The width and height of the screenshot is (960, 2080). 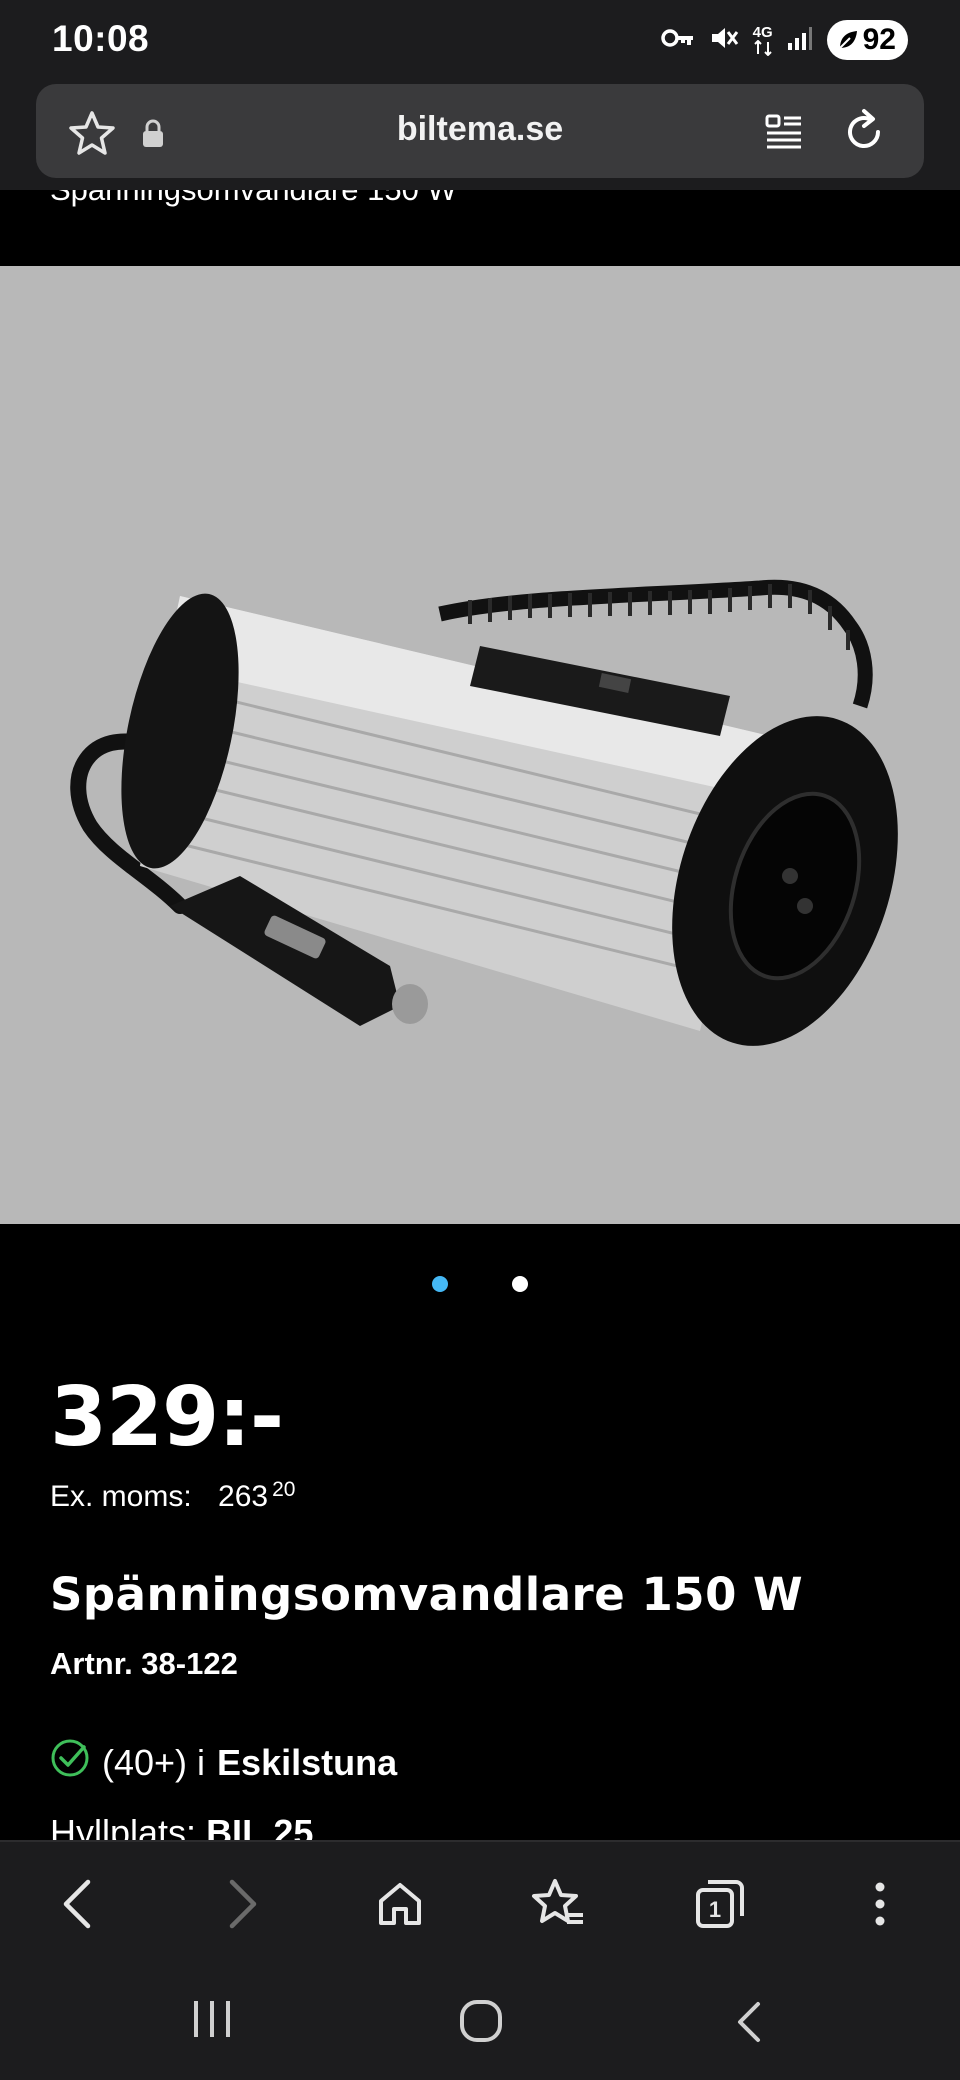 What do you see at coordinates (715, 1909) in the screenshot?
I see `tab-count: 1` at bounding box center [715, 1909].